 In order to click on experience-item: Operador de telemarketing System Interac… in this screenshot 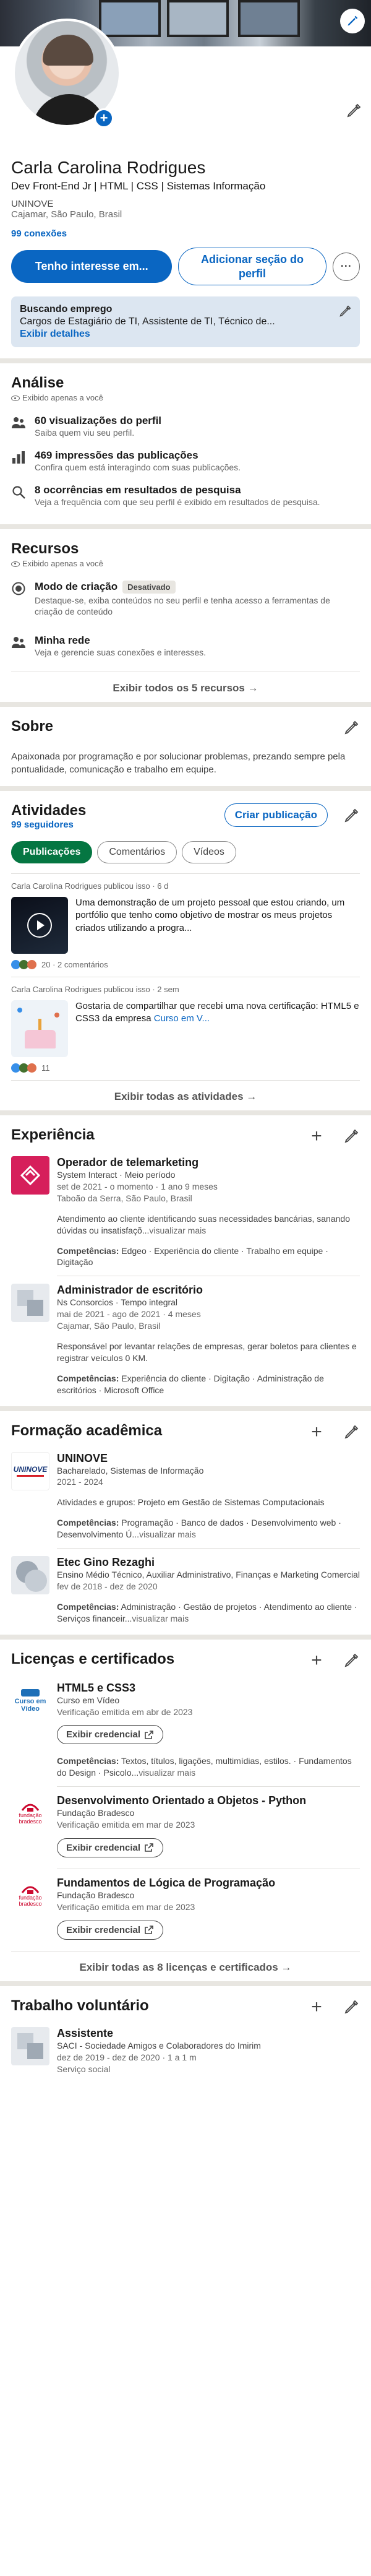, I will do `click(185, 1212)`.